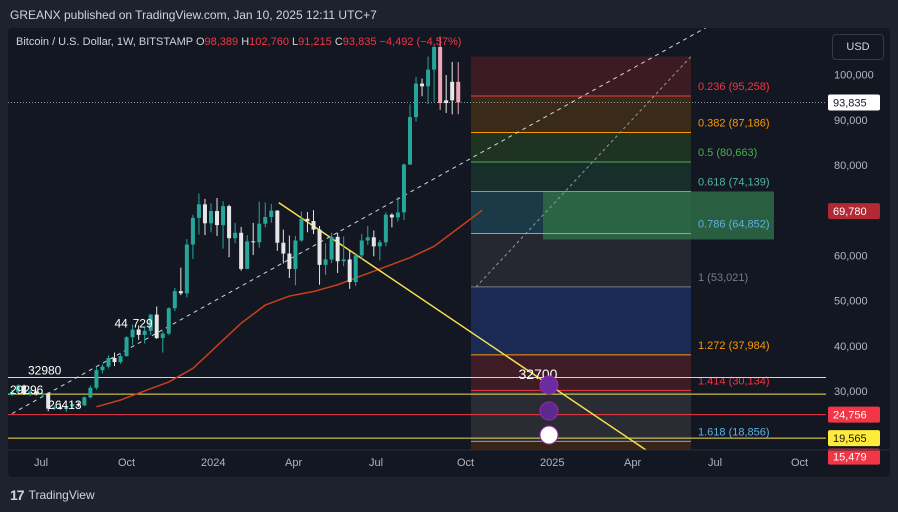 This screenshot has height=512, width=898. Describe the element at coordinates (200, 42) in the screenshot. I see `open-label: O` at that location.